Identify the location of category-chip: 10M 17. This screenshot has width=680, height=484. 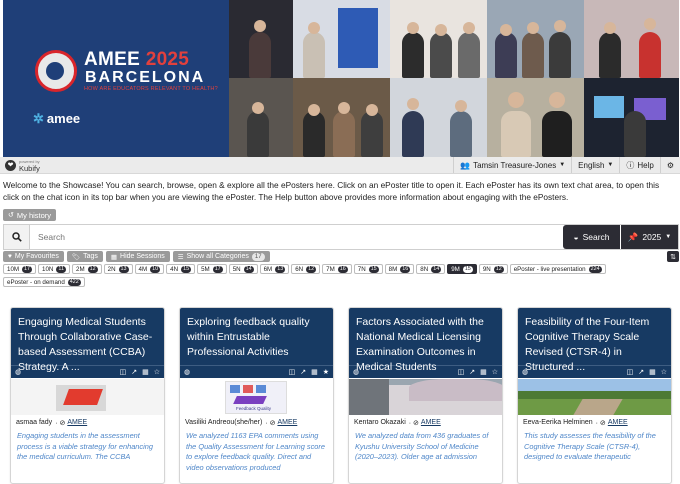
(20, 269).